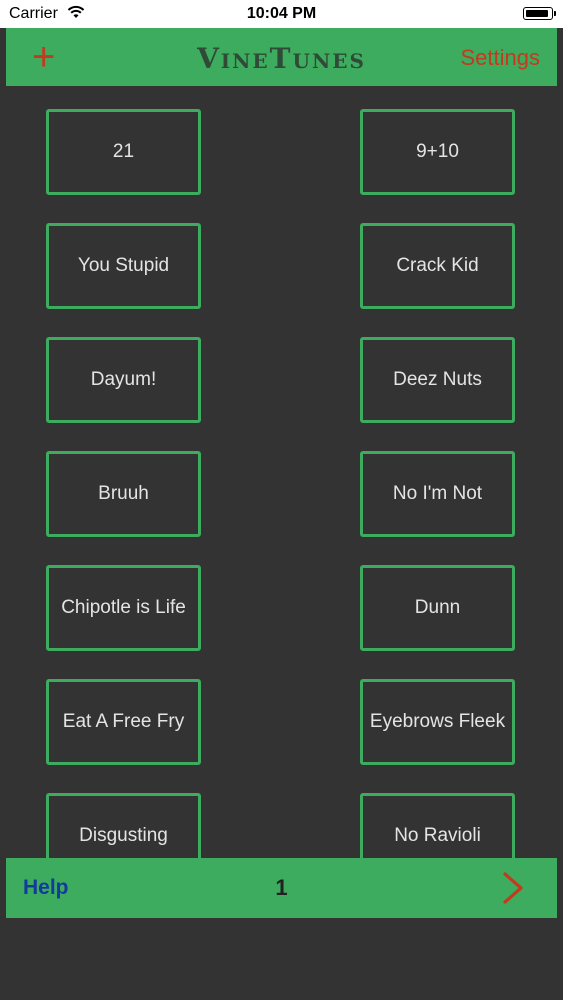  I want to click on settings-button: Settings, so click(501, 58).